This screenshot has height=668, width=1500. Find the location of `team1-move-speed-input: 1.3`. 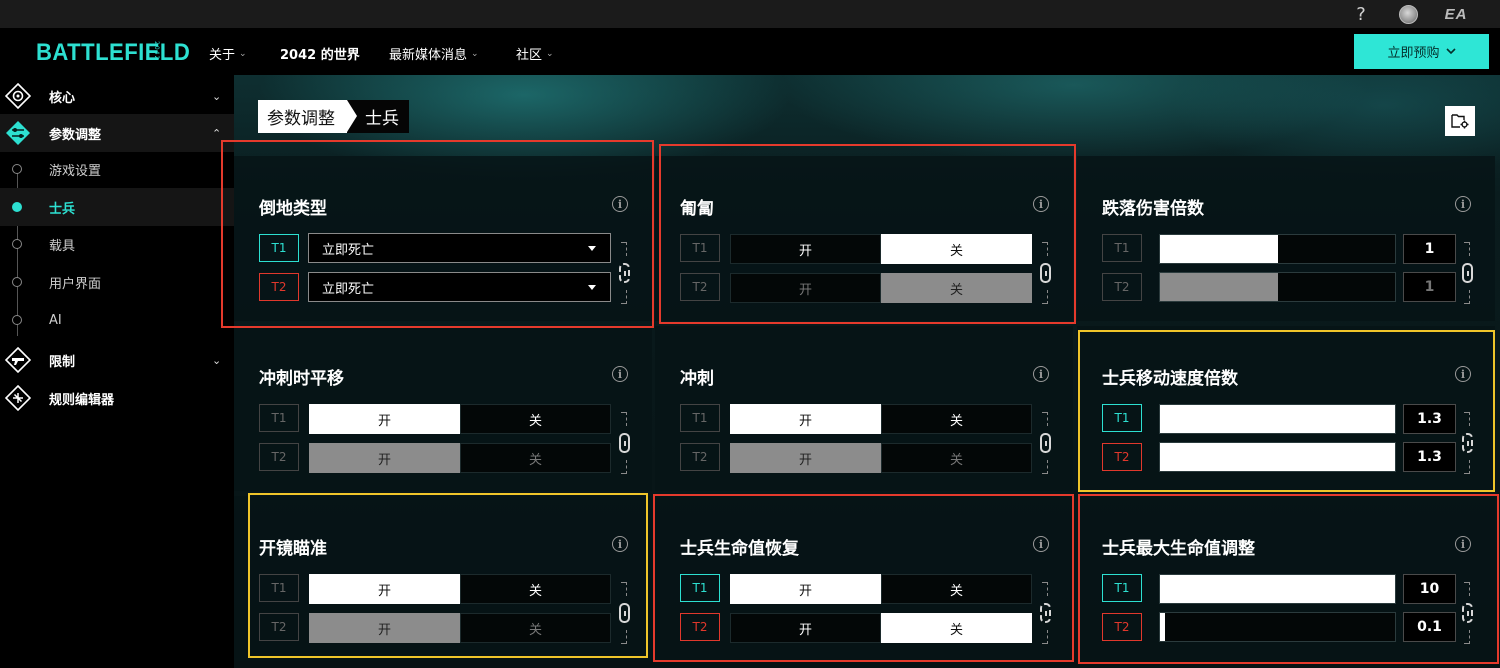

team1-move-speed-input: 1.3 is located at coordinates (1429, 419).